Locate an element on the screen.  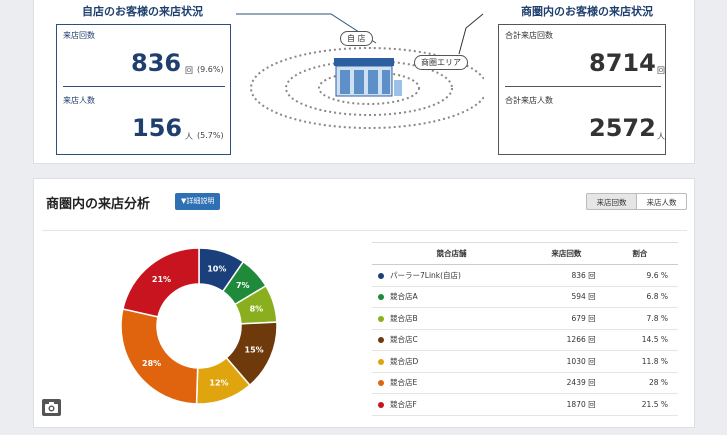
own-visitors-value: 156 is located at coordinates (157, 128).